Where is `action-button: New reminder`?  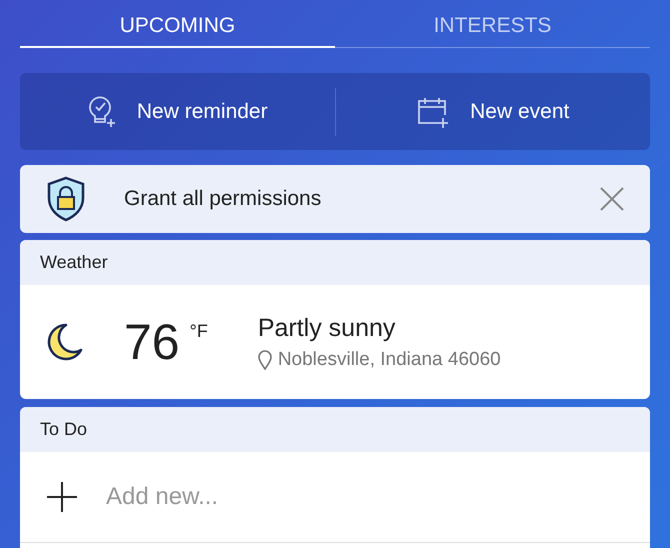 action-button: New reminder is located at coordinates (177, 111).